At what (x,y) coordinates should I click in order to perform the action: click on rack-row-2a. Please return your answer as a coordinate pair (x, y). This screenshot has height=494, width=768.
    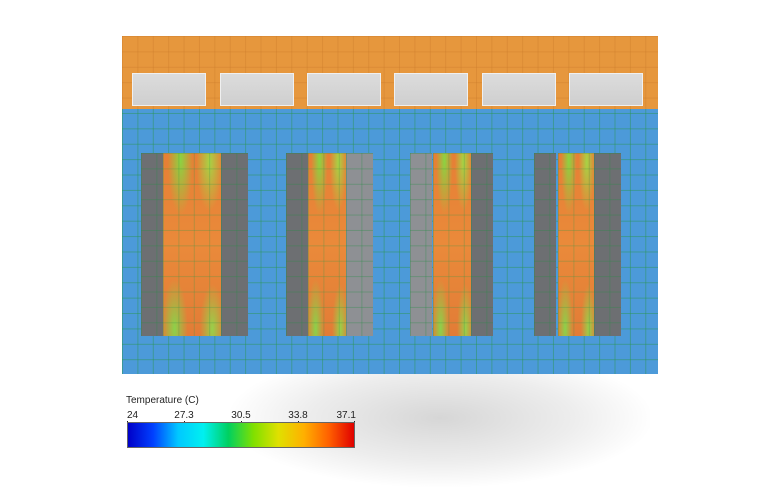
    Looking at the image, I should click on (297, 244).